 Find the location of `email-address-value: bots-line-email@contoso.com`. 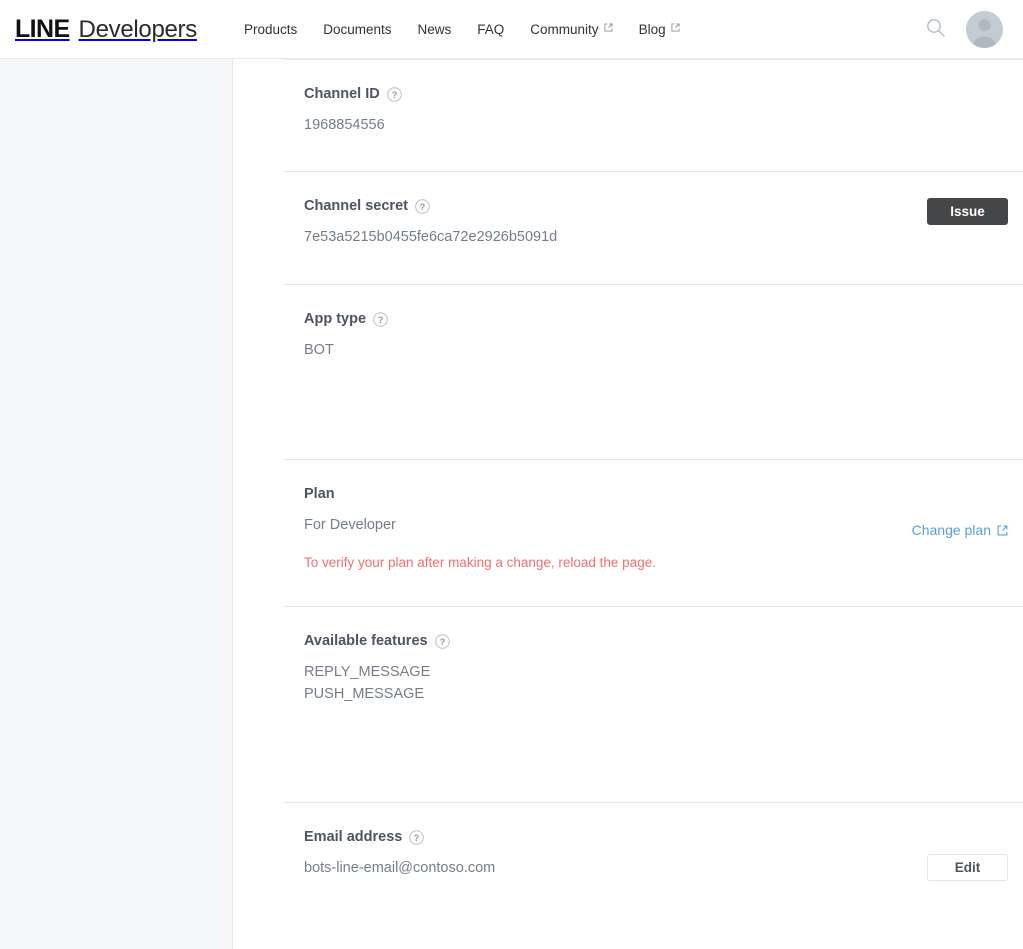

email-address-value: bots-line-email@contoso.com is located at coordinates (400, 868).